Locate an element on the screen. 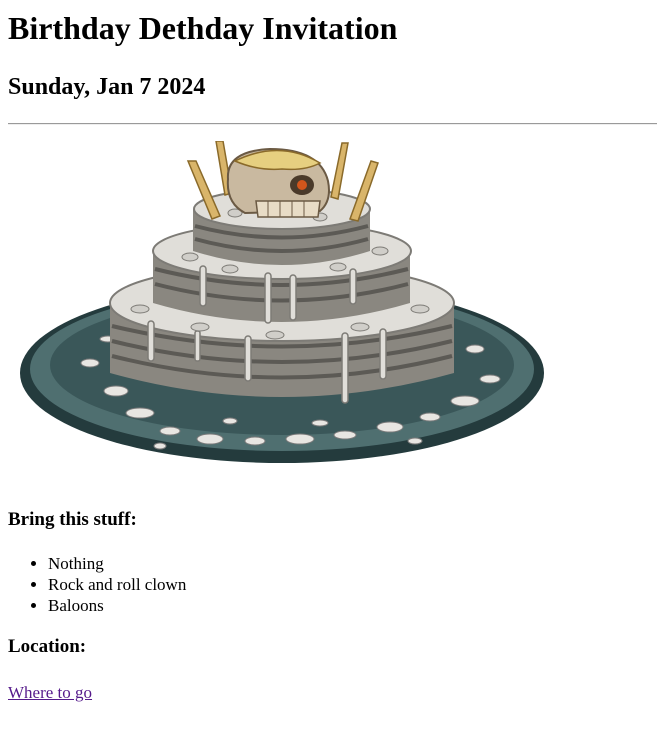  where-to-go-link: Where to go is located at coordinates (50, 693).